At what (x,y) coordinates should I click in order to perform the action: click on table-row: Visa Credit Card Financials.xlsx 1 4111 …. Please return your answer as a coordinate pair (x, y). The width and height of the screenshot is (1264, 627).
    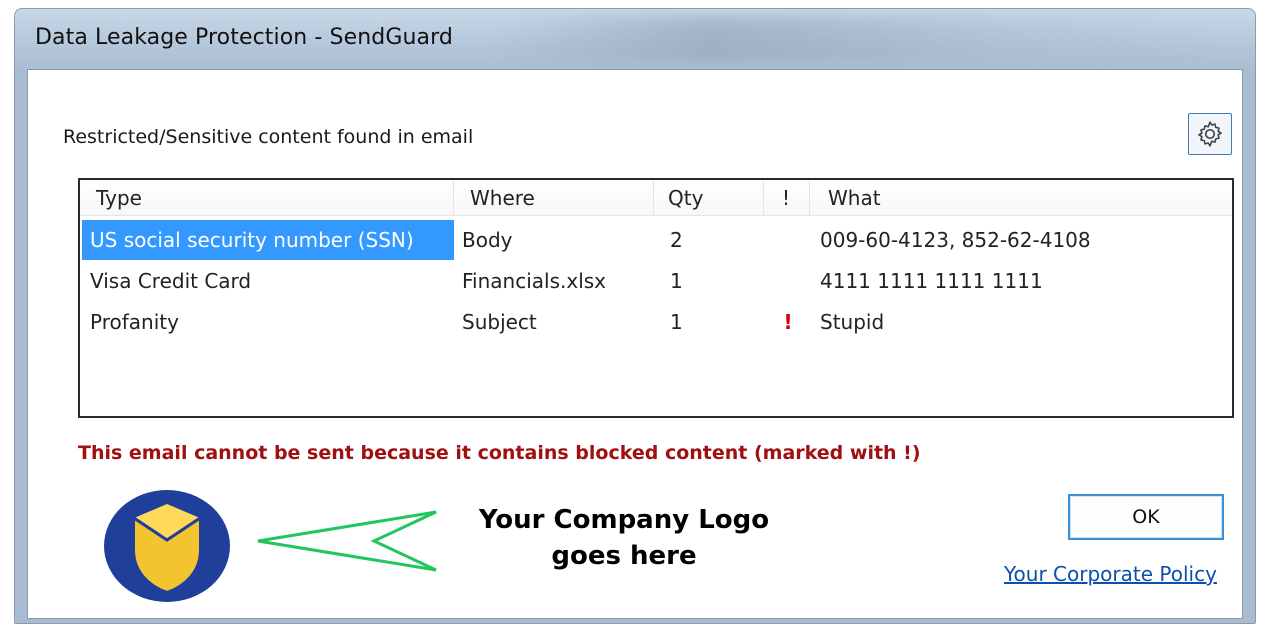
    Looking at the image, I should click on (656, 281).